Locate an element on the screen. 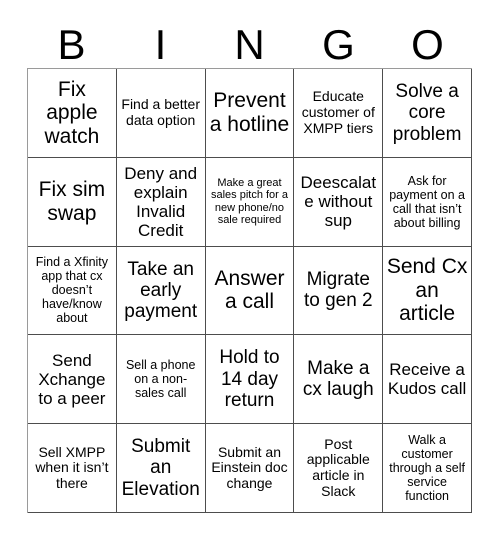  bingo-cell-label: Solve a core problem is located at coordinates (427, 113).